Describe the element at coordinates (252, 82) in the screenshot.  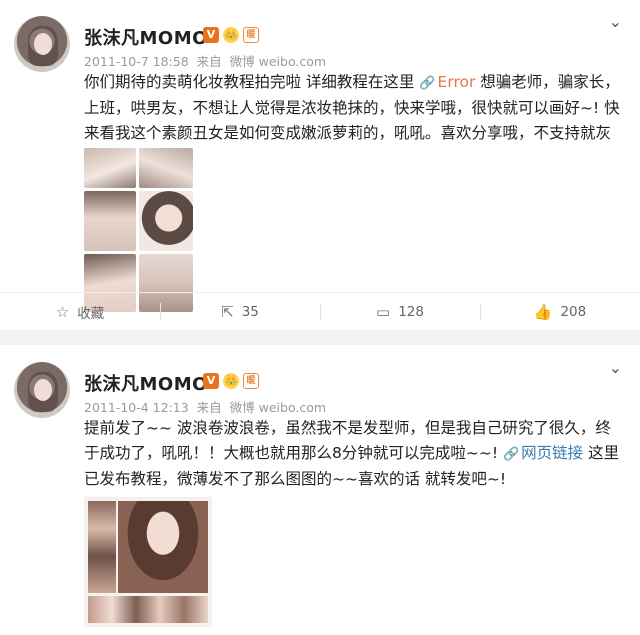
I see `text-before: 你们期待的卖萌化妆教程拍完啦 详细教程在这里` at that location.